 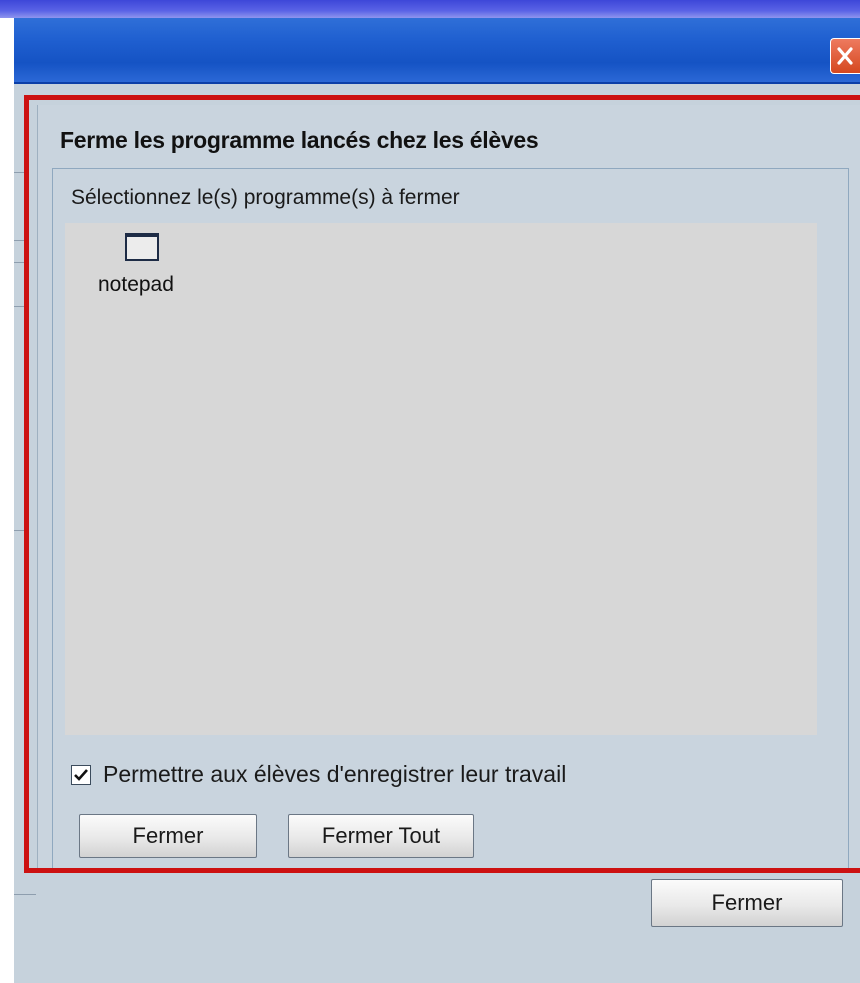 What do you see at coordinates (437, 51) in the screenshot?
I see `title-bar` at bounding box center [437, 51].